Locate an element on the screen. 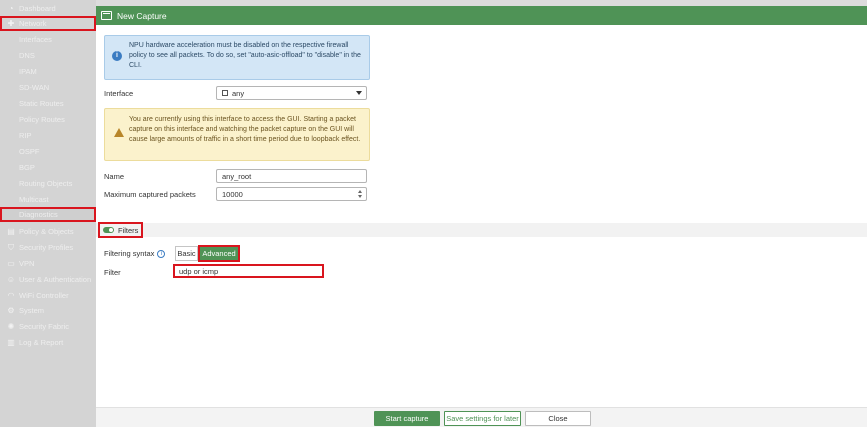 This screenshot has height=427, width=867. start-capture-button: Start capture is located at coordinates (407, 418).